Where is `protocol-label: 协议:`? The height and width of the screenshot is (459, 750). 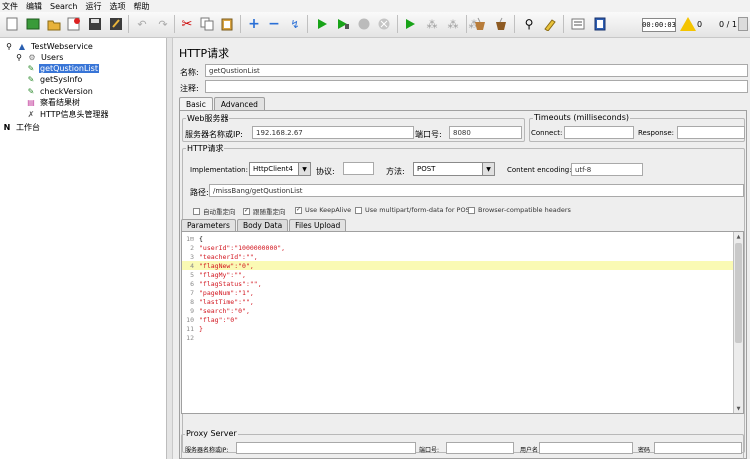 protocol-label: 协议: is located at coordinates (325, 171).